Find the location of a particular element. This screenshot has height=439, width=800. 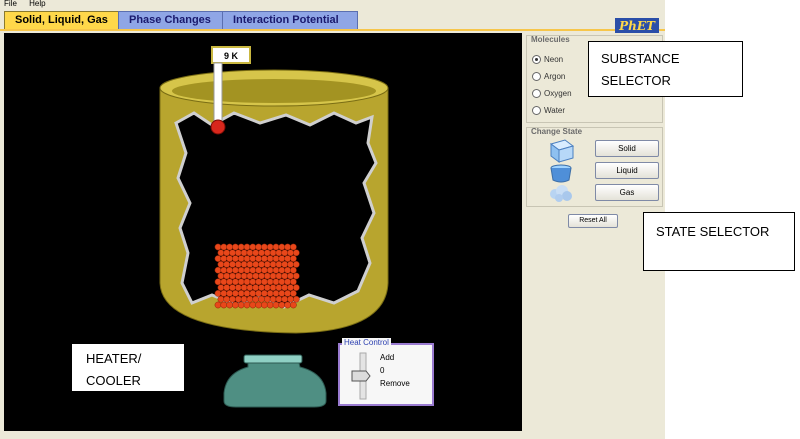

burner is located at coordinates (275, 381).